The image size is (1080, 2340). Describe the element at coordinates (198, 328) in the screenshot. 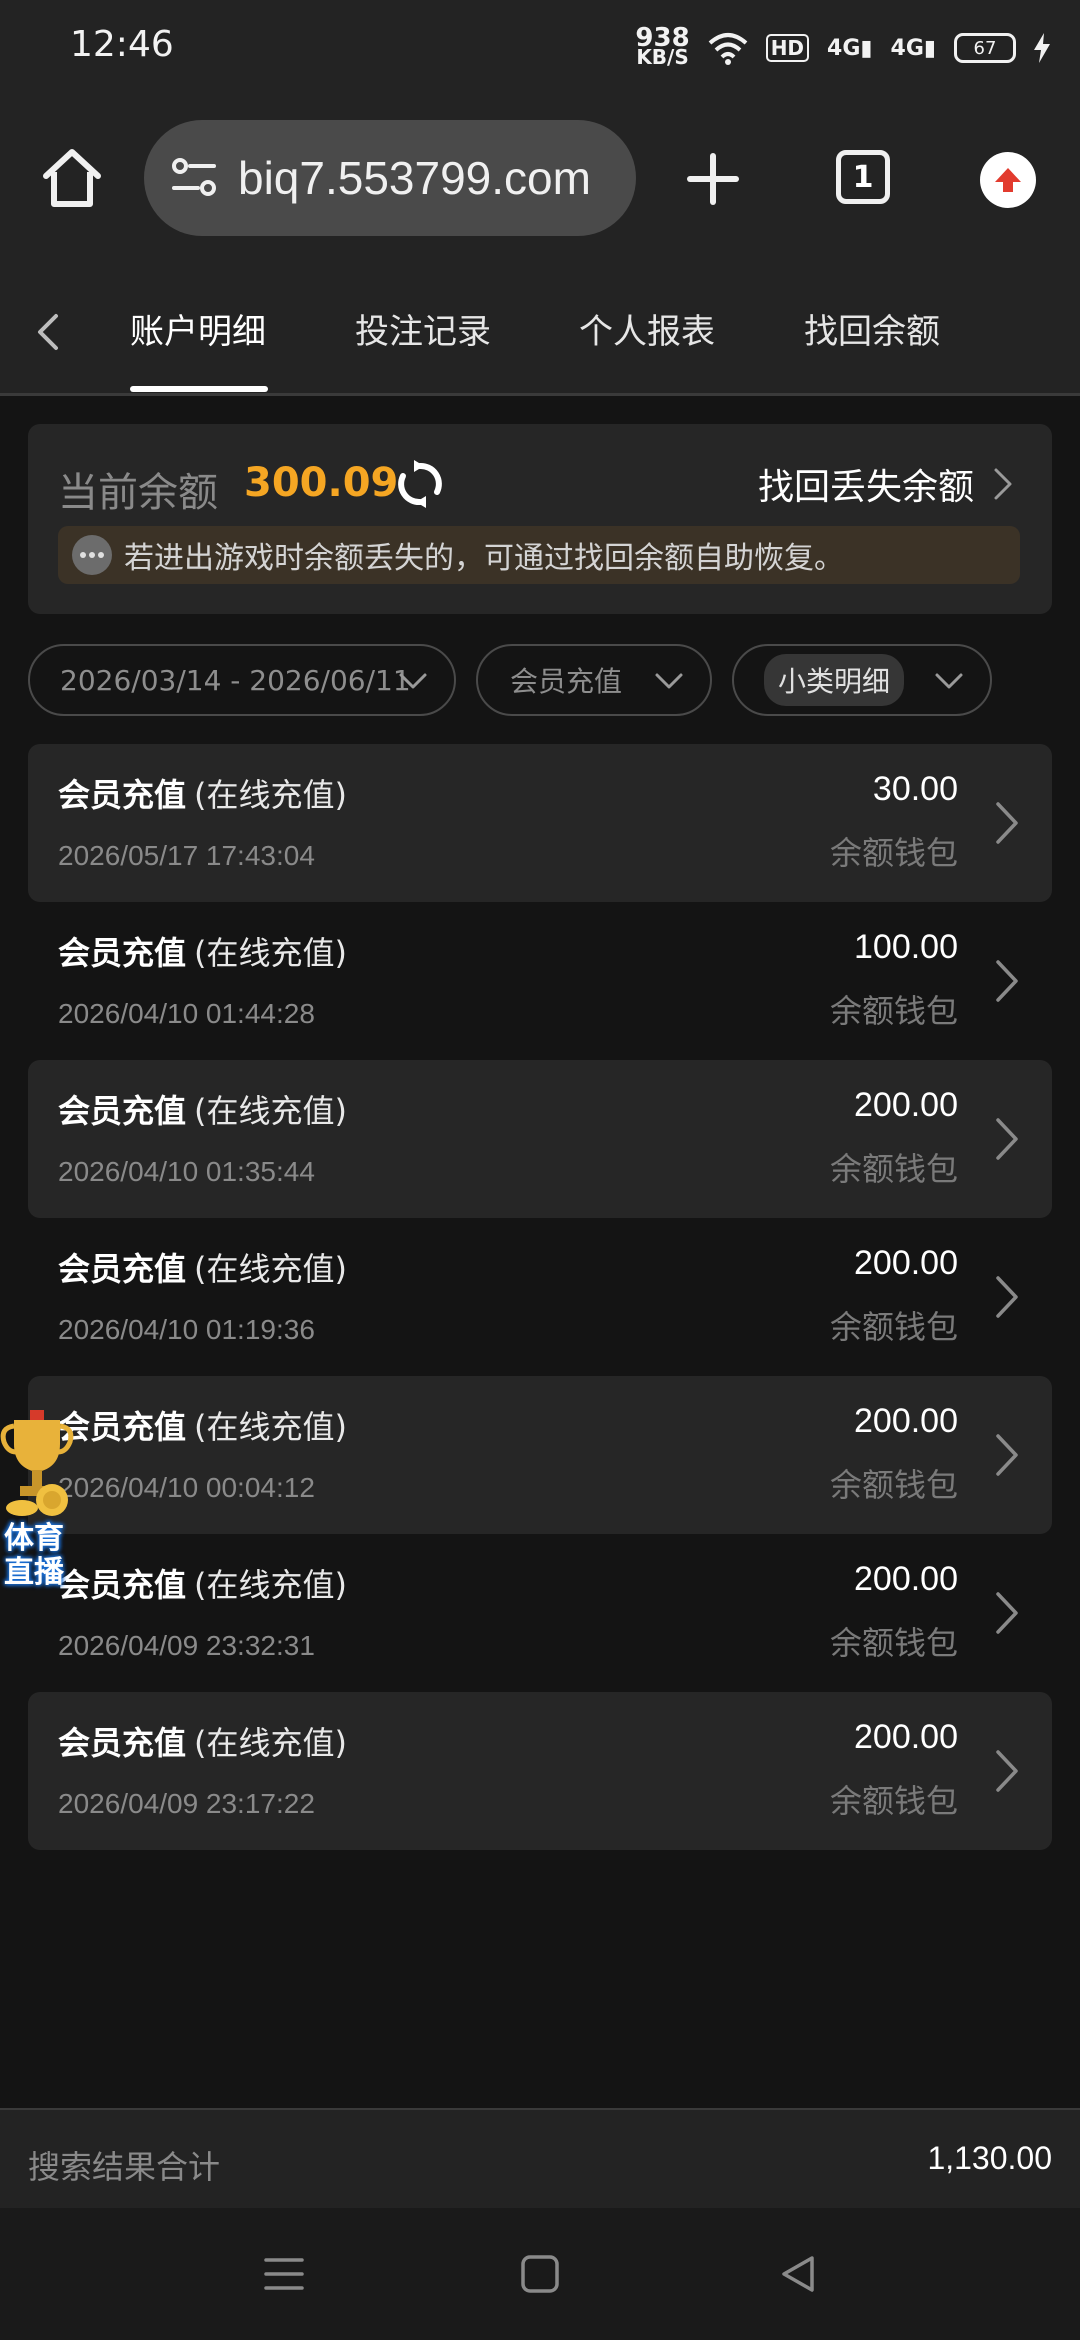

I see `tab-account-details: 账户明细` at that location.